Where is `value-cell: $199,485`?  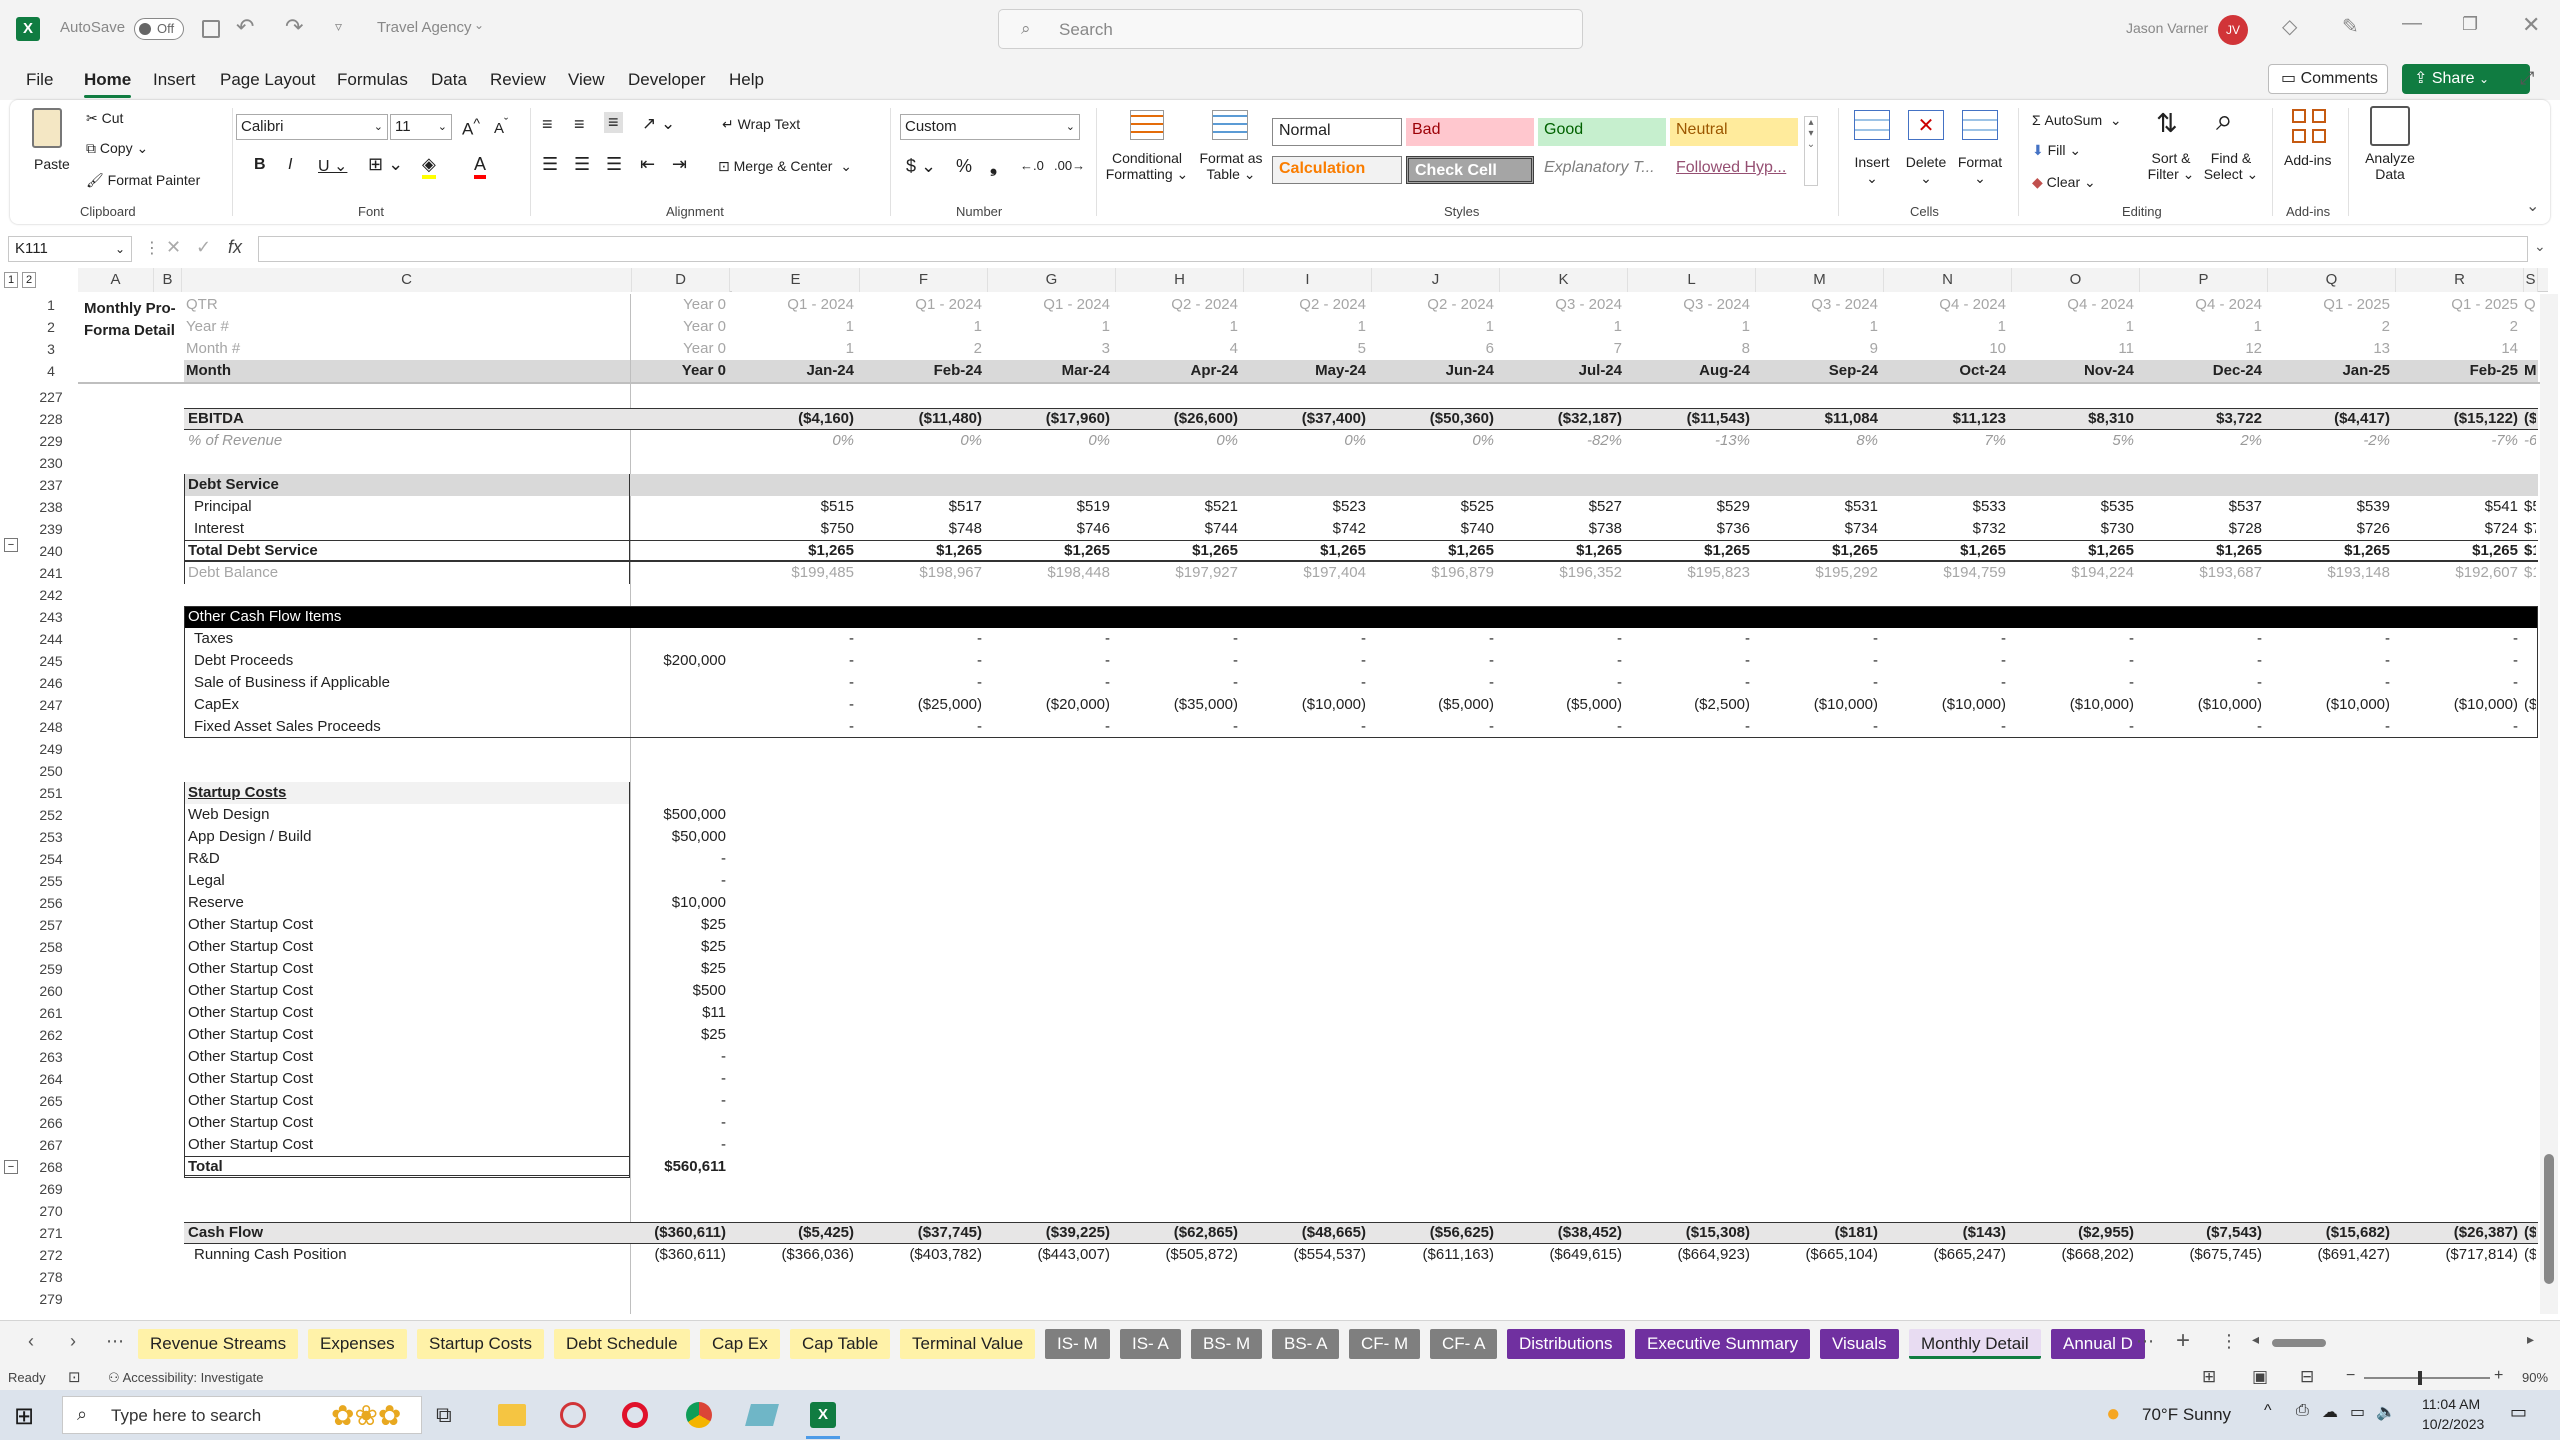 value-cell: $199,485 is located at coordinates (793, 573).